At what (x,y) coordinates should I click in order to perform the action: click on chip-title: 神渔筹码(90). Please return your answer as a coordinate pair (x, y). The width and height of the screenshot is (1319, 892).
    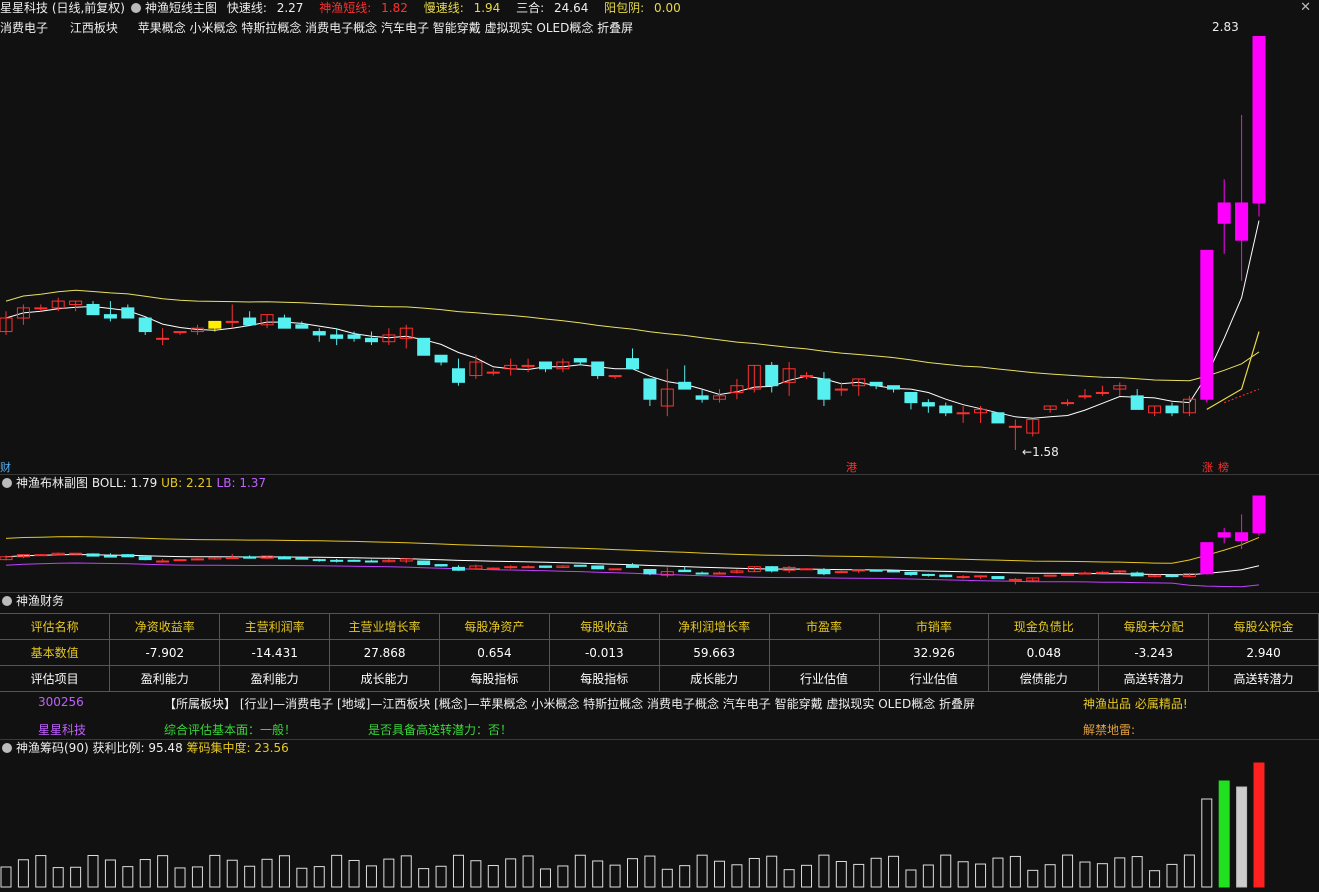
    Looking at the image, I should click on (52, 748).